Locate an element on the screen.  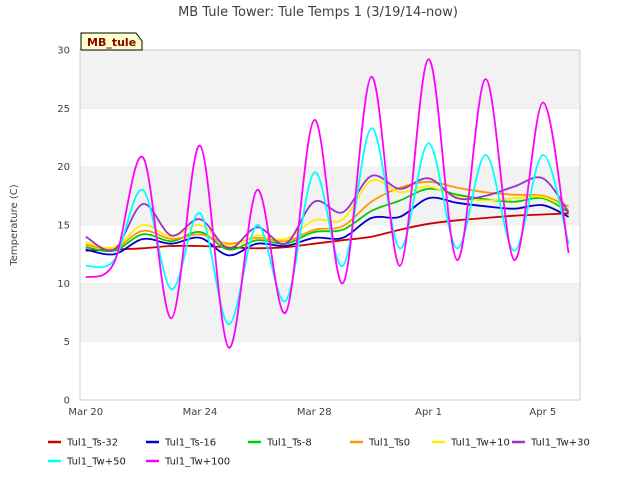
legend-item: Tul1_Ts0 is located at coordinates (380, 443).